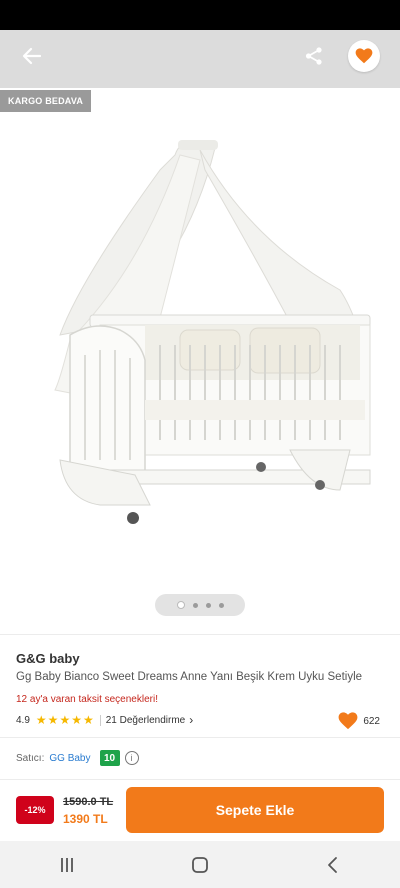 This screenshot has width=400, height=888. Describe the element at coordinates (131, 758) in the screenshot. I see `info-icon: i` at that location.